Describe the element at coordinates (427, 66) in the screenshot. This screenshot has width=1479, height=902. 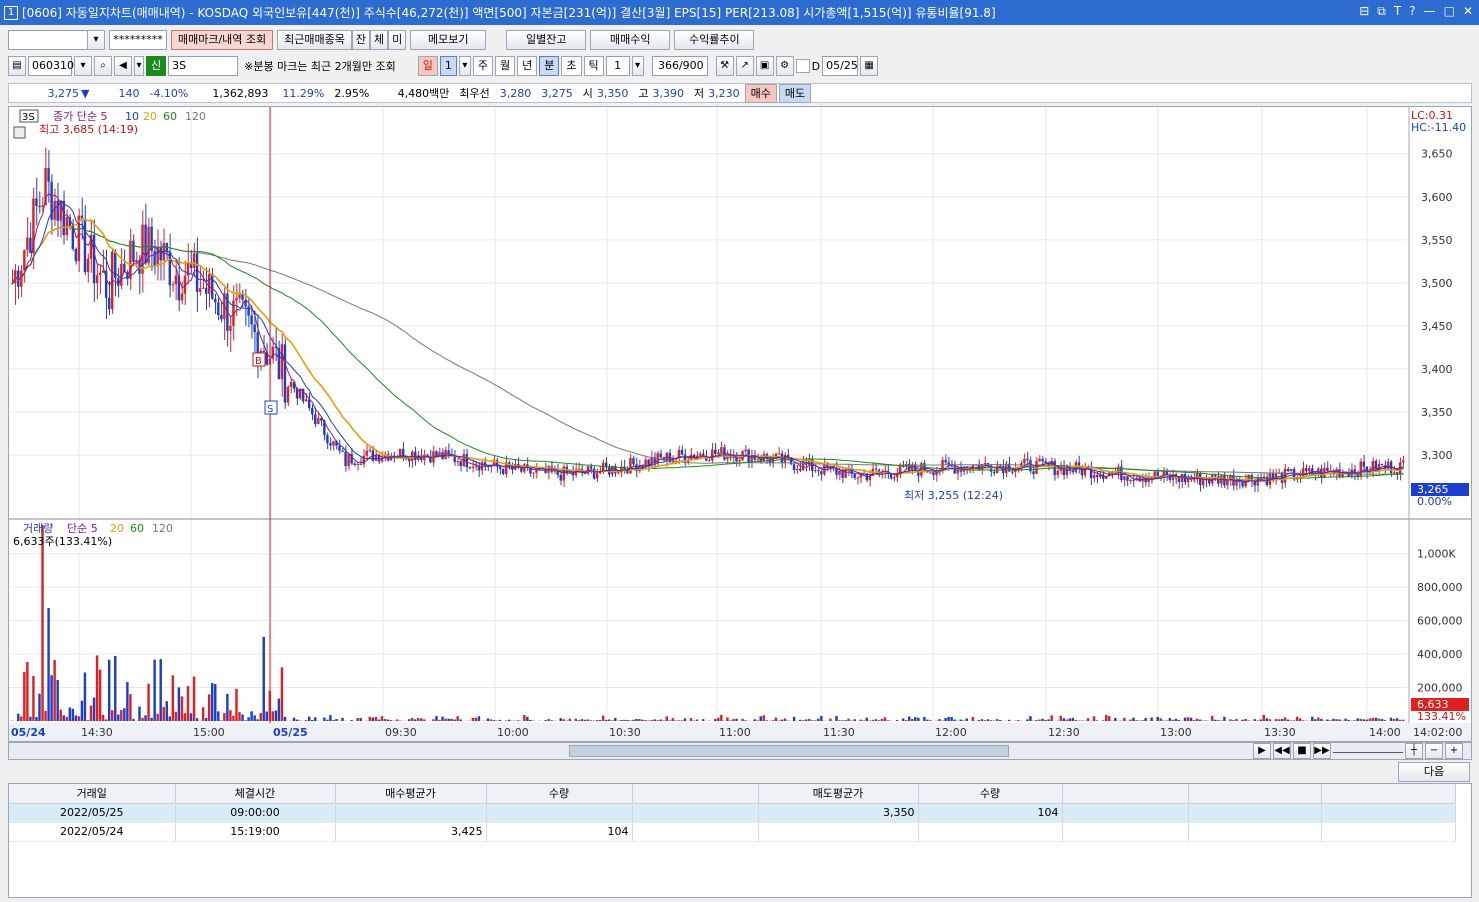
I see `tab-day: 일` at that location.